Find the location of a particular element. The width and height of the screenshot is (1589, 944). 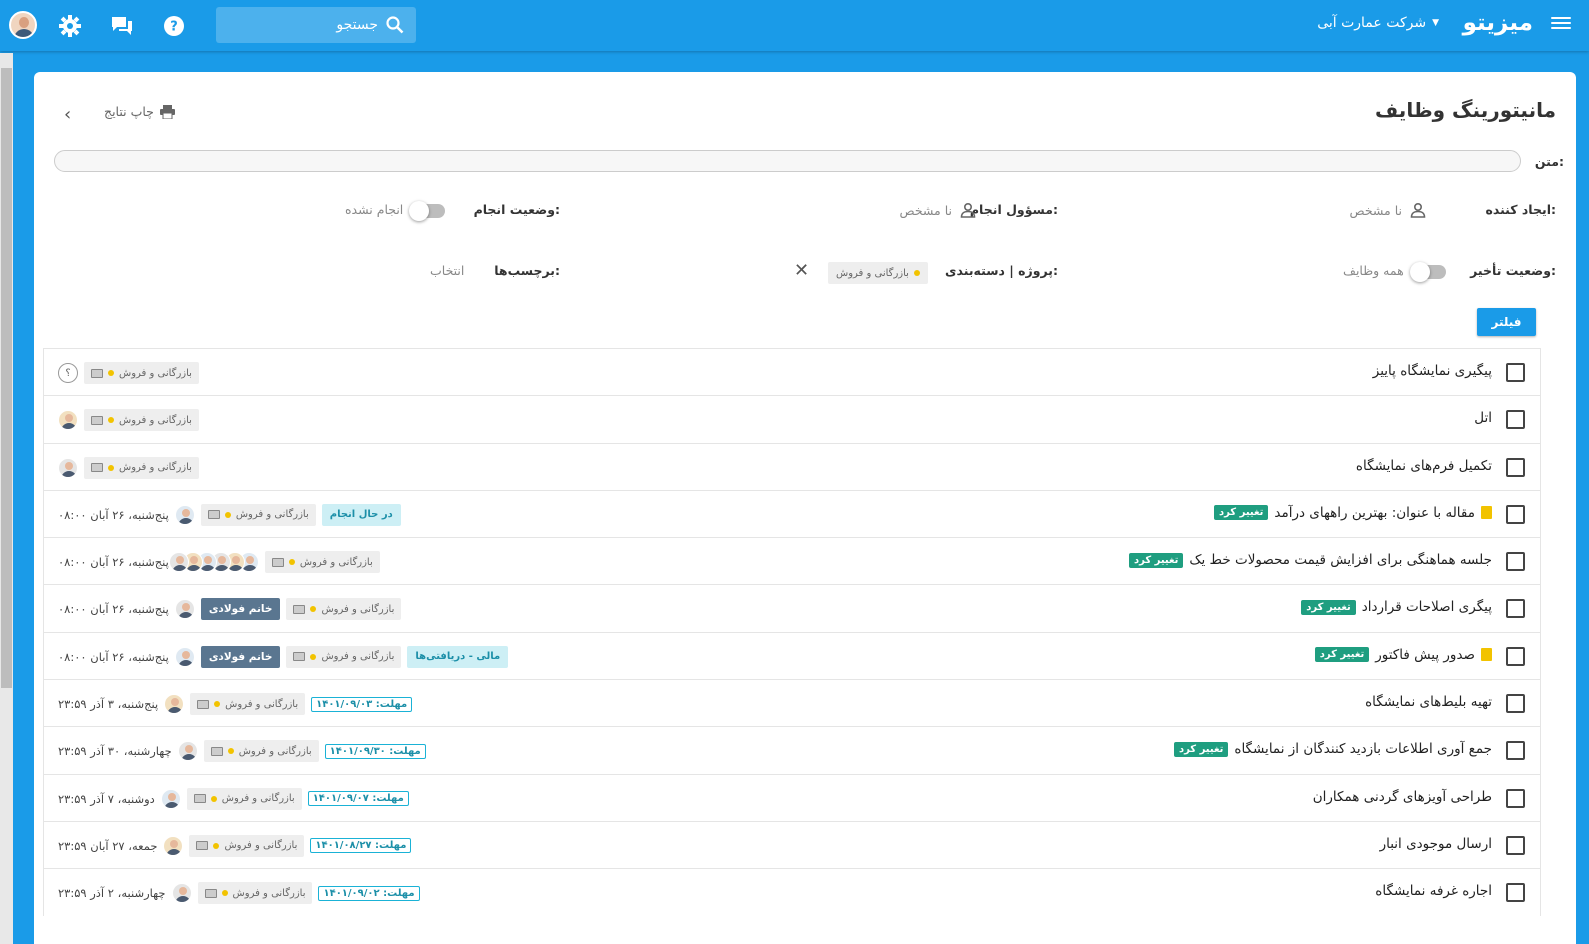

task-title: پیگری اصلاحات قرارداد is located at coordinates (1427, 607).